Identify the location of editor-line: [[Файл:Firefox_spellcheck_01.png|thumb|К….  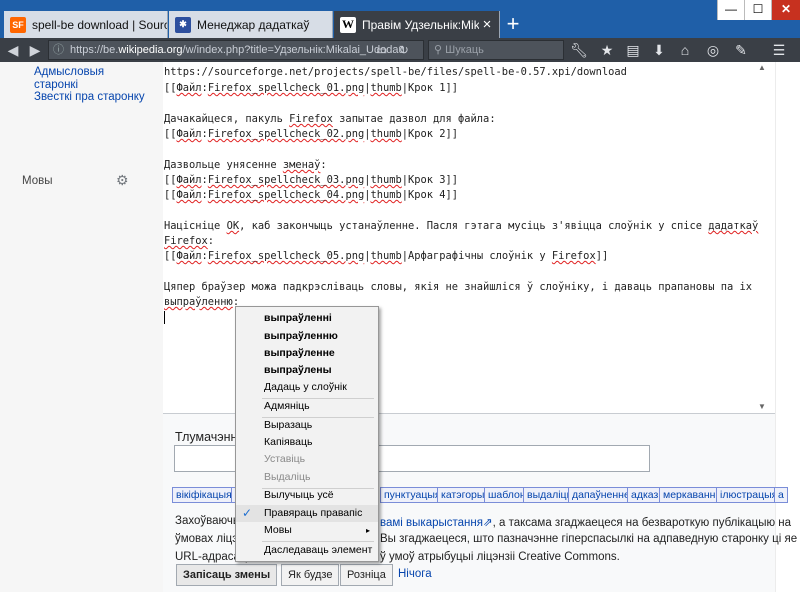
(311, 88).